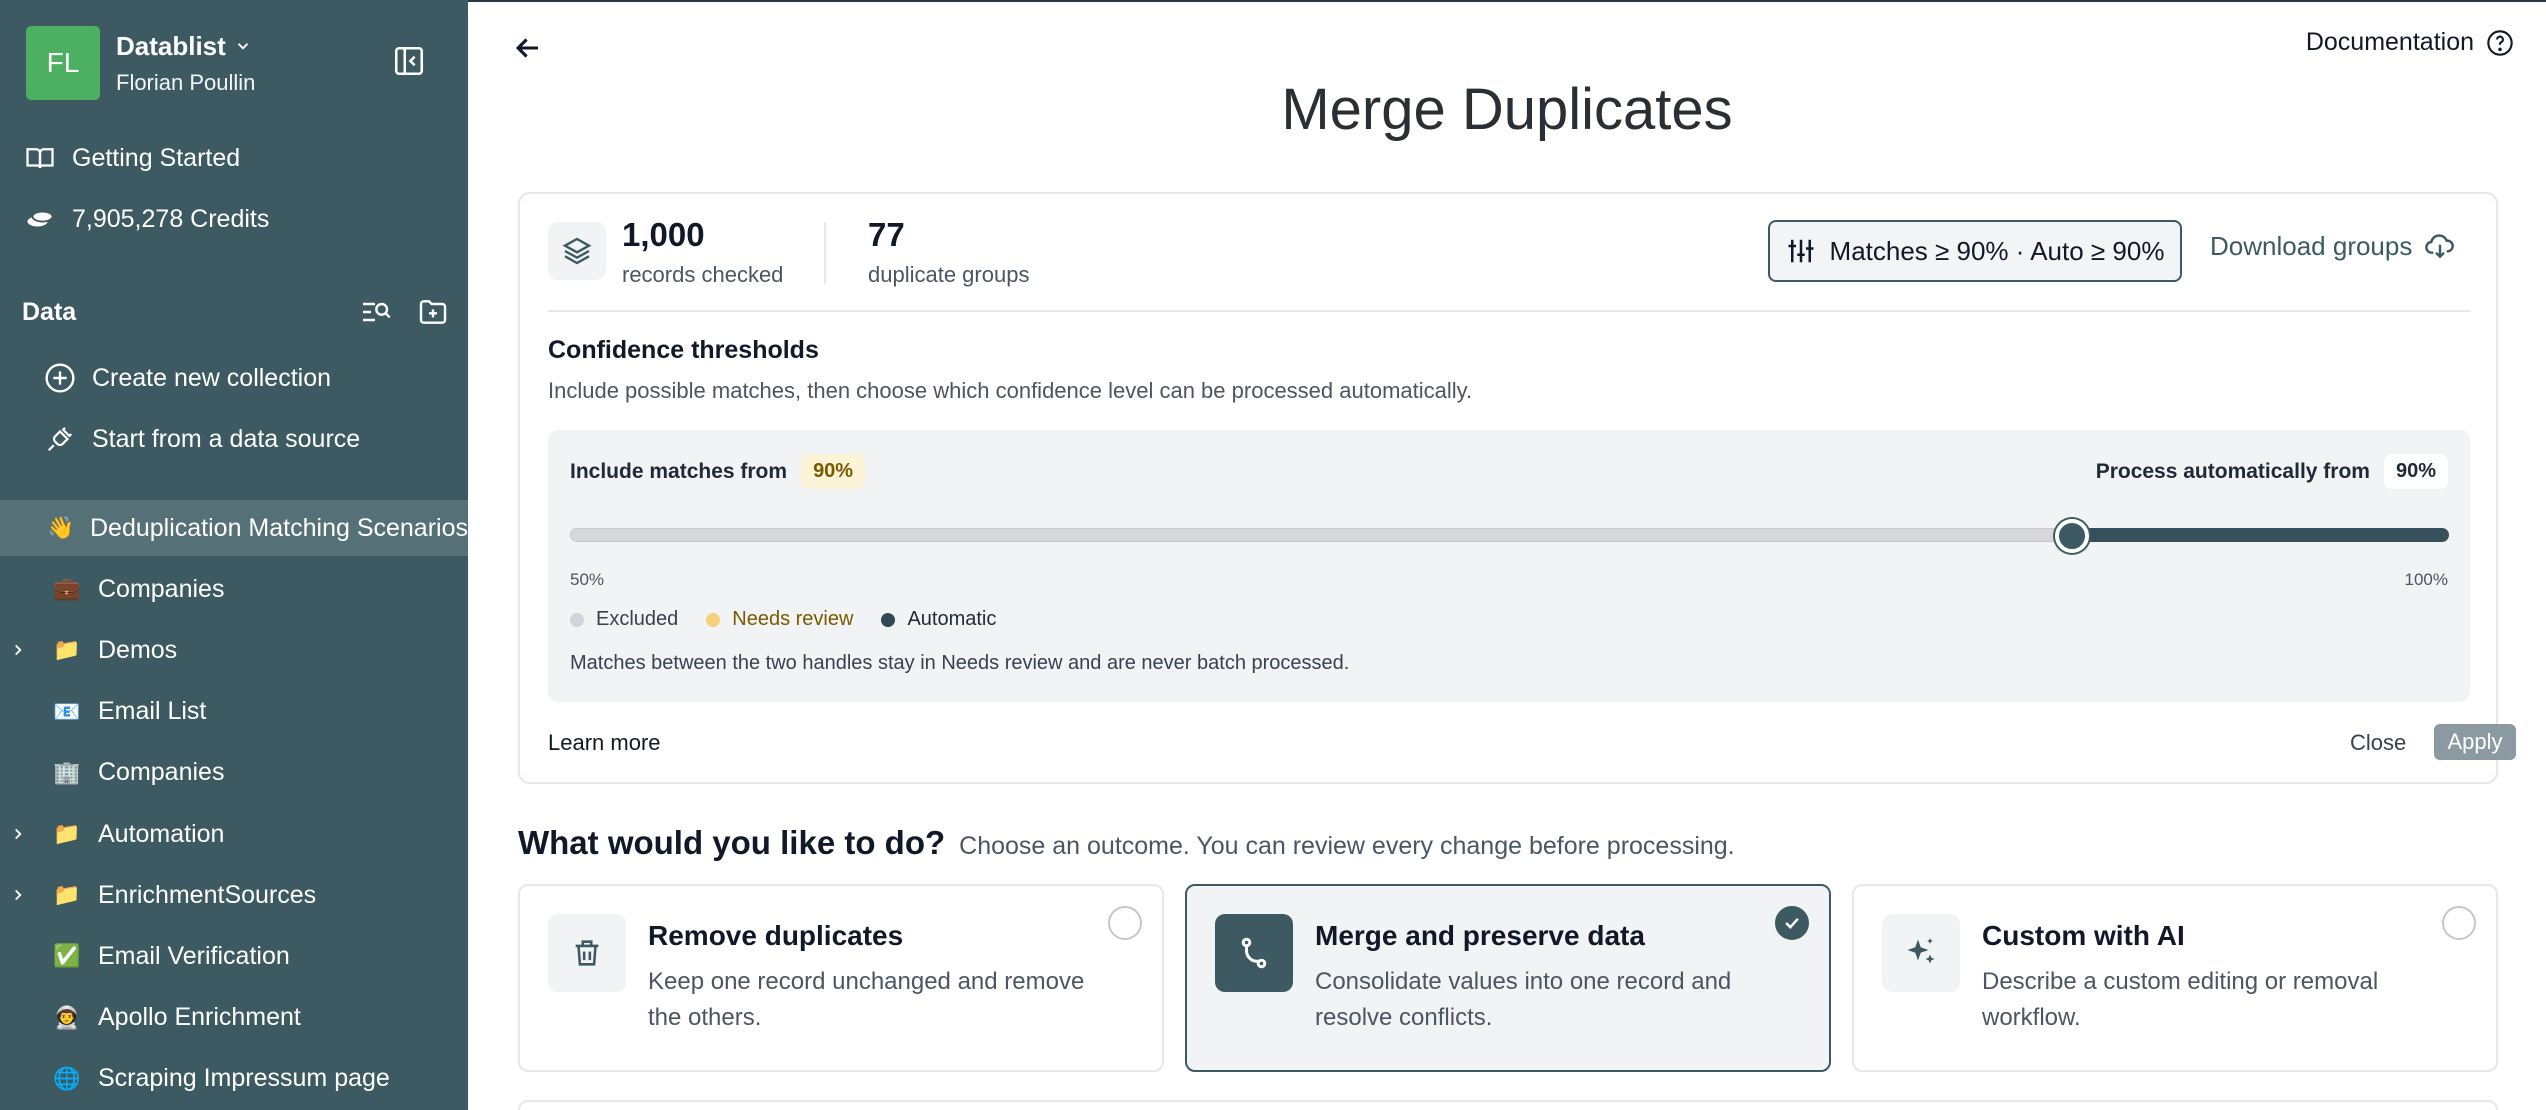 The height and width of the screenshot is (1110, 2546). Describe the element at coordinates (1921, 953) in the screenshot. I see `sparkles-icon` at that location.